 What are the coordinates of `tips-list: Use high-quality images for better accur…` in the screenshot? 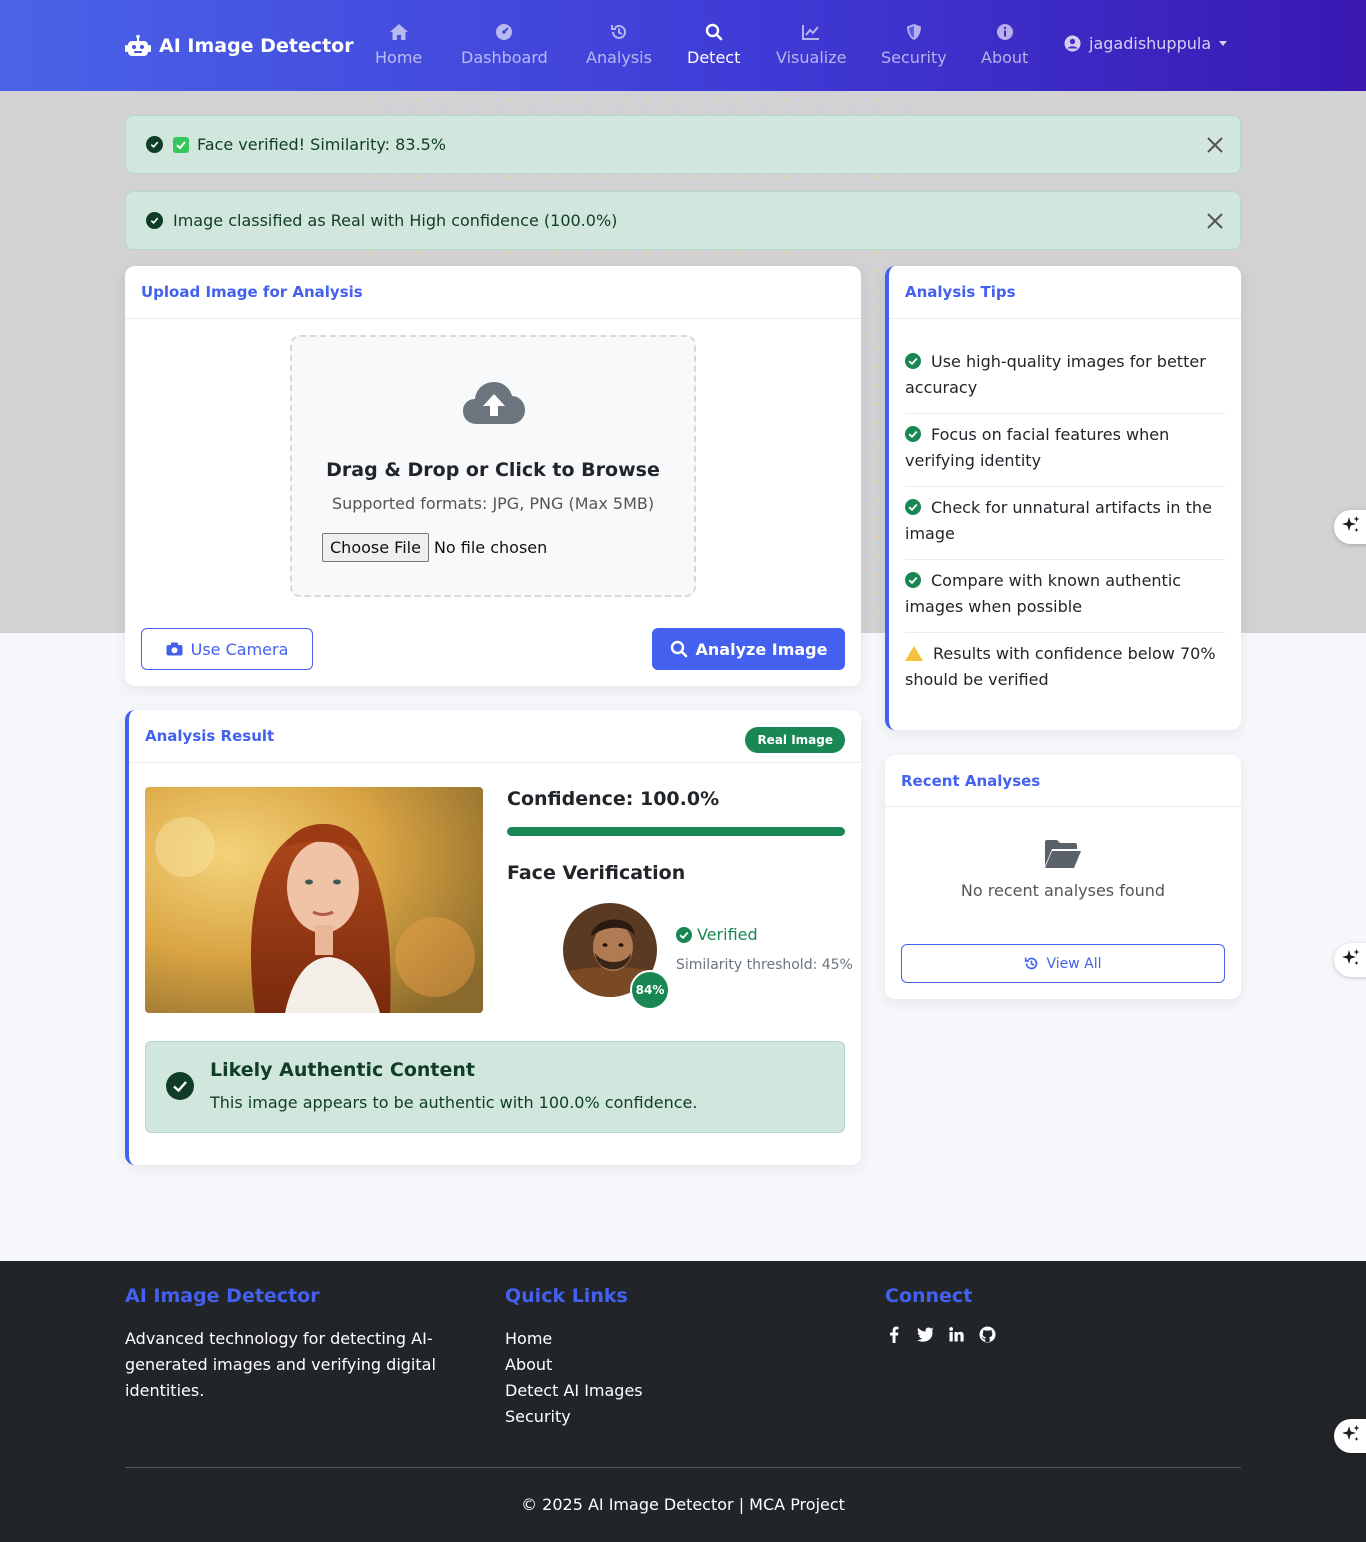 It's located at (1065, 512).